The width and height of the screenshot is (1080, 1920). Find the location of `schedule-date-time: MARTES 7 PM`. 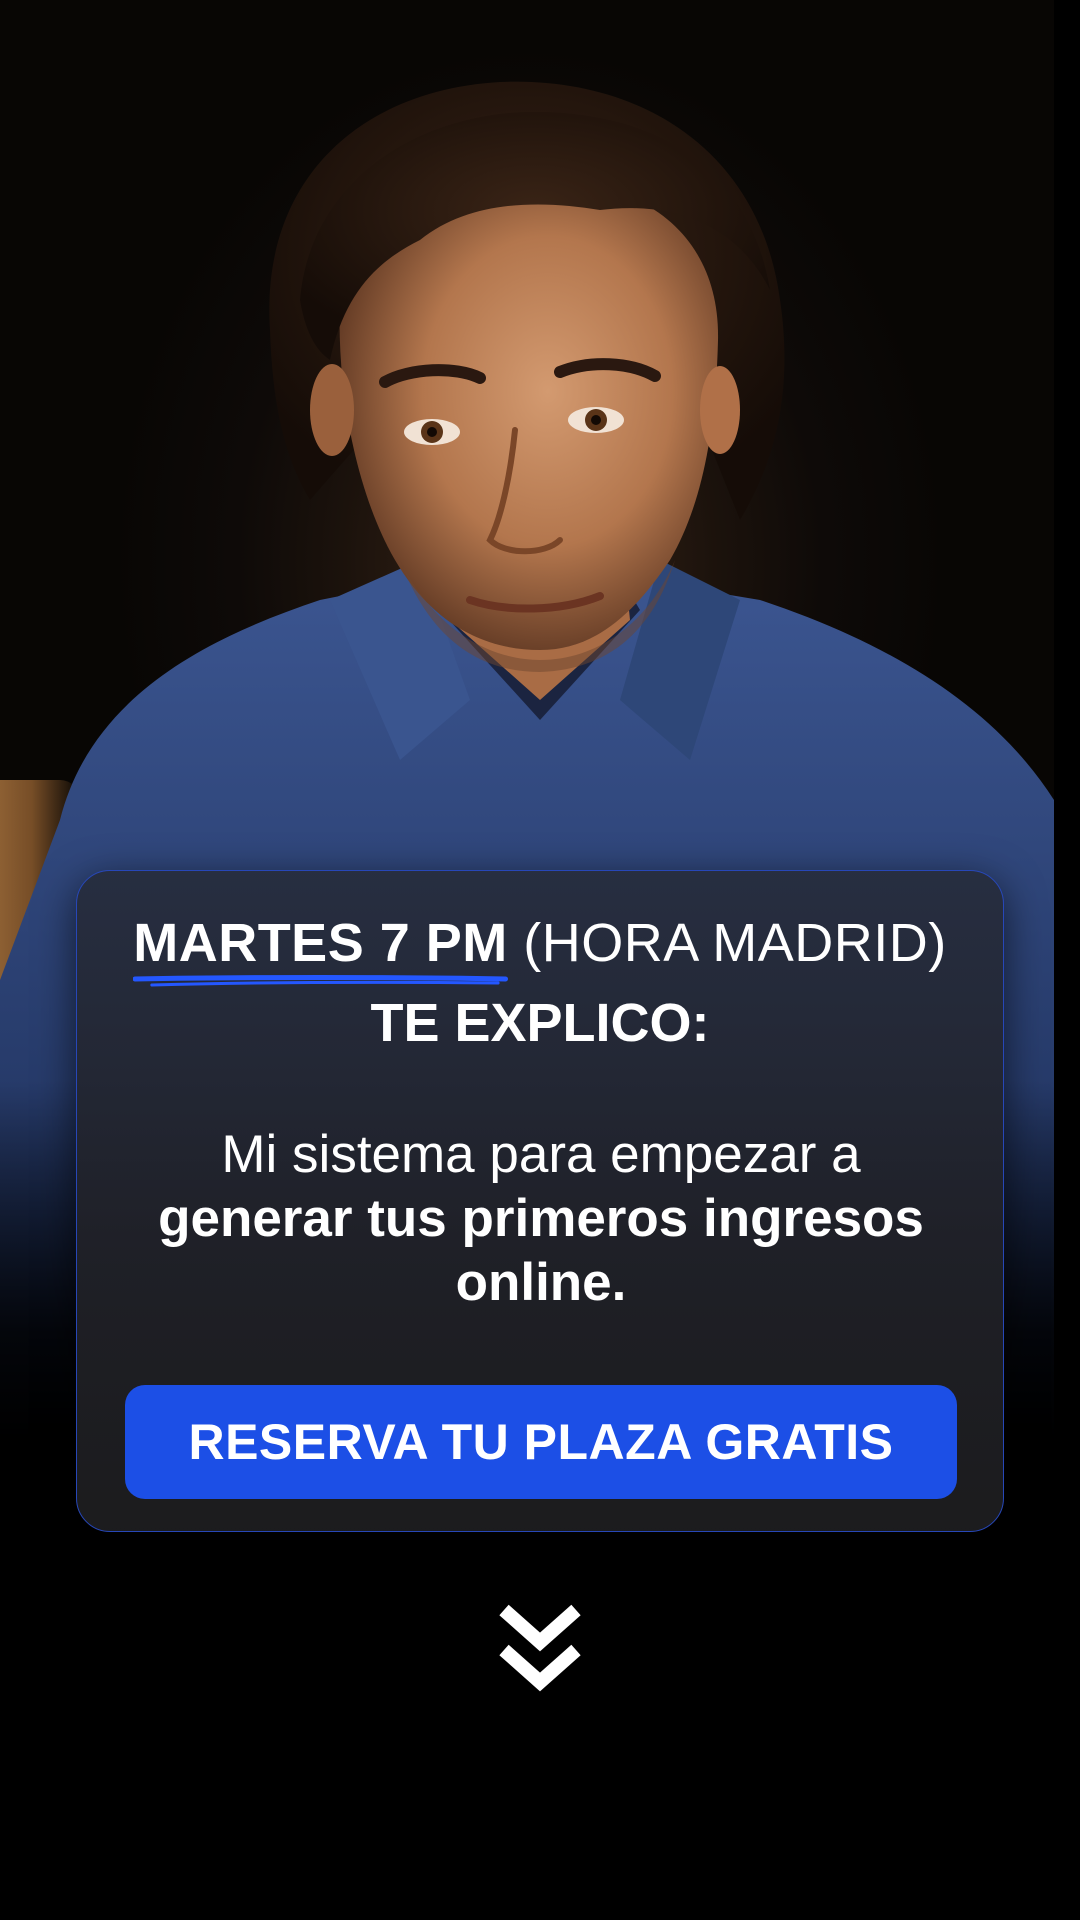

schedule-date-time: MARTES 7 PM is located at coordinates (320, 949).